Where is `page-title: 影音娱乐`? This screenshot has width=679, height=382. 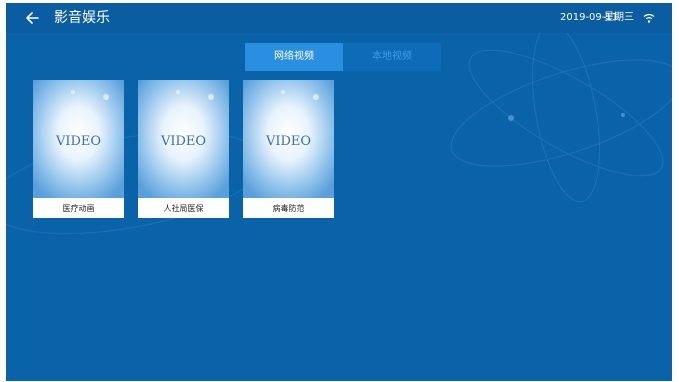 page-title: 影音娱乐 is located at coordinates (82, 18).